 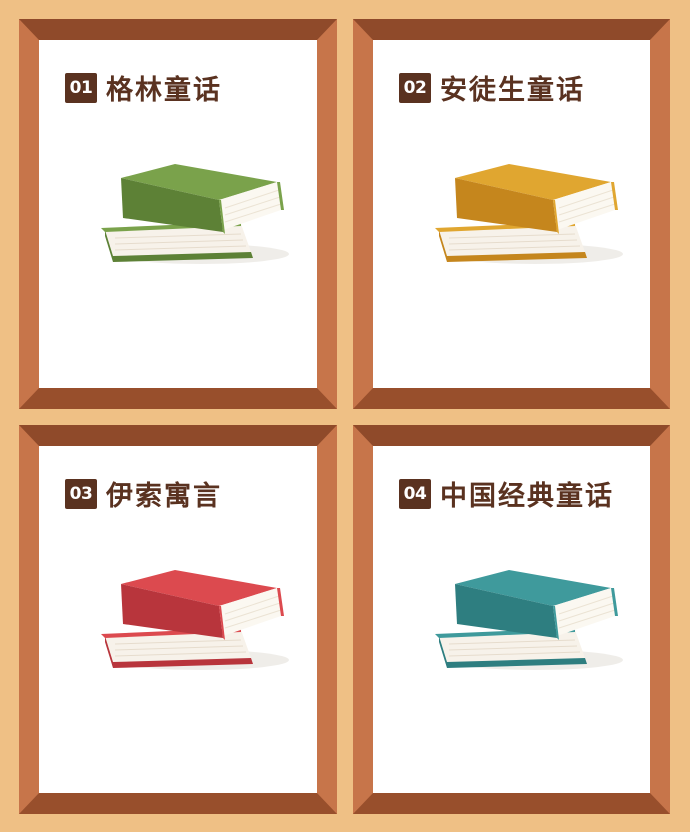 I want to click on card-number-badge: 02, so click(x=415, y=87).